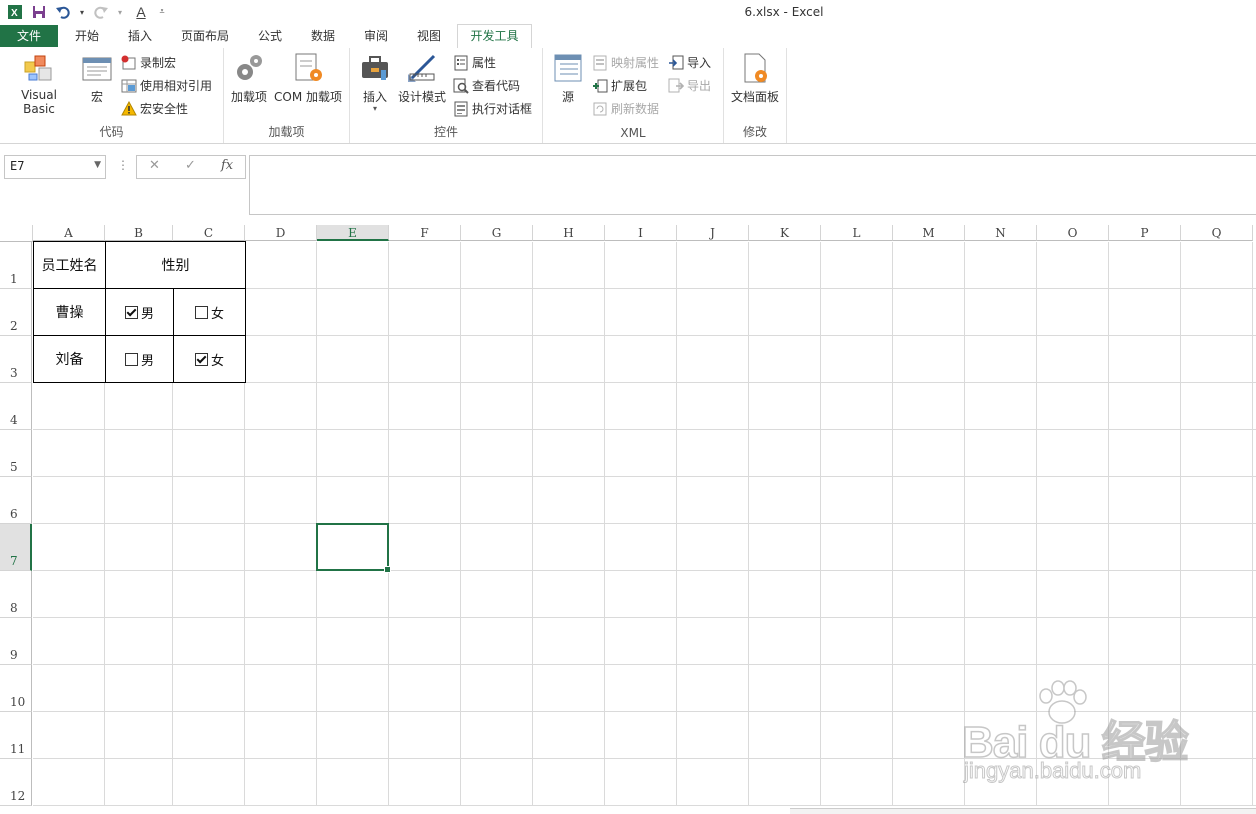 Image resolution: width=1256 pixels, height=814 pixels. What do you see at coordinates (1023, 811) in the screenshot?
I see `horizontal-scrollbar` at bounding box center [1023, 811].